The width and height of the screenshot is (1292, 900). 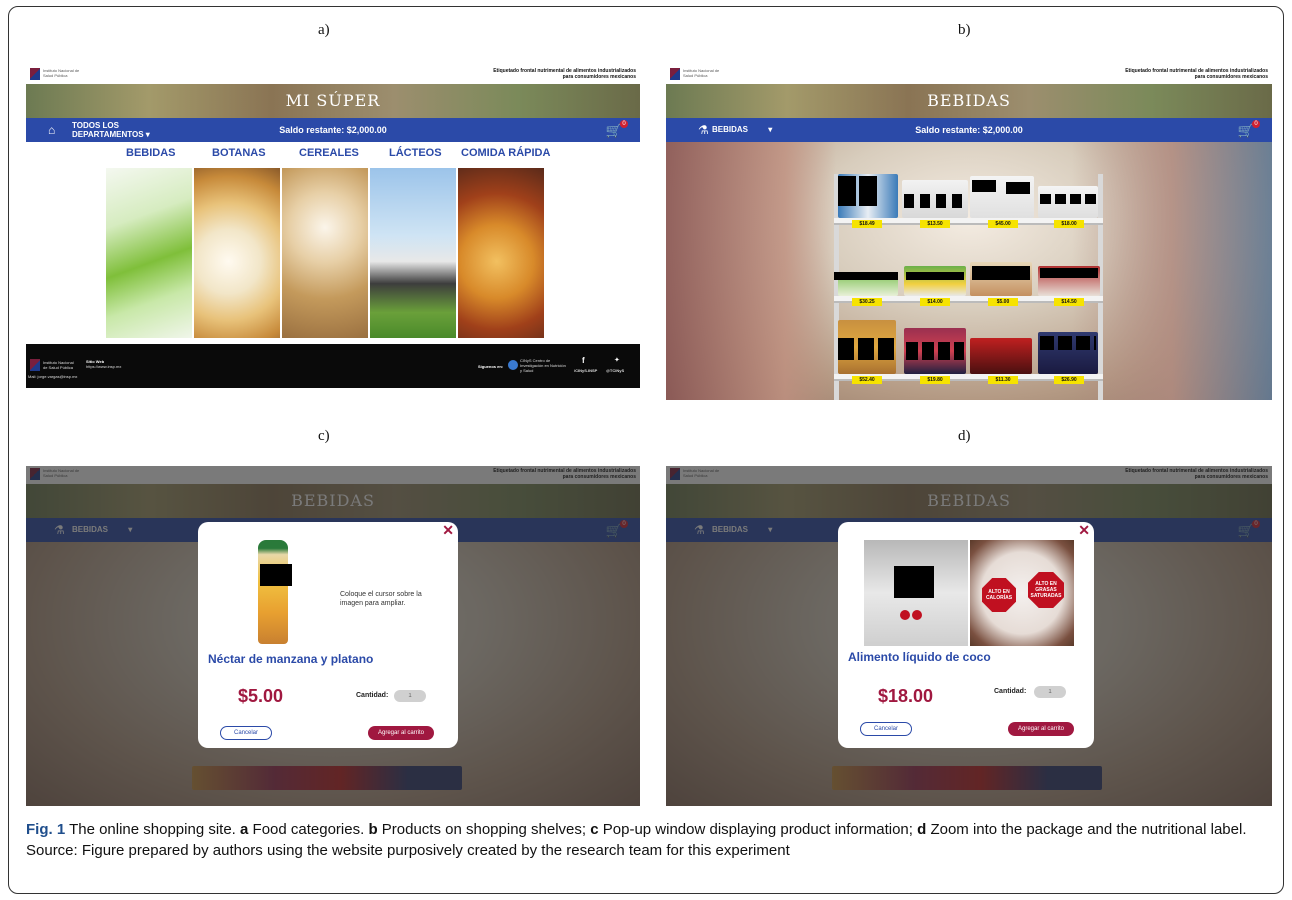 What do you see at coordinates (308, 829) in the screenshot?
I see `caption-text: Food categories.` at bounding box center [308, 829].